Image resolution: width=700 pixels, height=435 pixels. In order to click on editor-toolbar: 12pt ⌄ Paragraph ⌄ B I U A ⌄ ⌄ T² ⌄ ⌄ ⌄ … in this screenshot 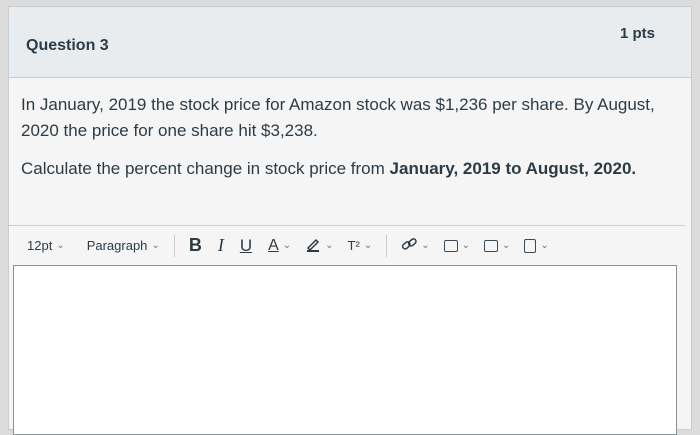, I will do `click(347, 245)`.